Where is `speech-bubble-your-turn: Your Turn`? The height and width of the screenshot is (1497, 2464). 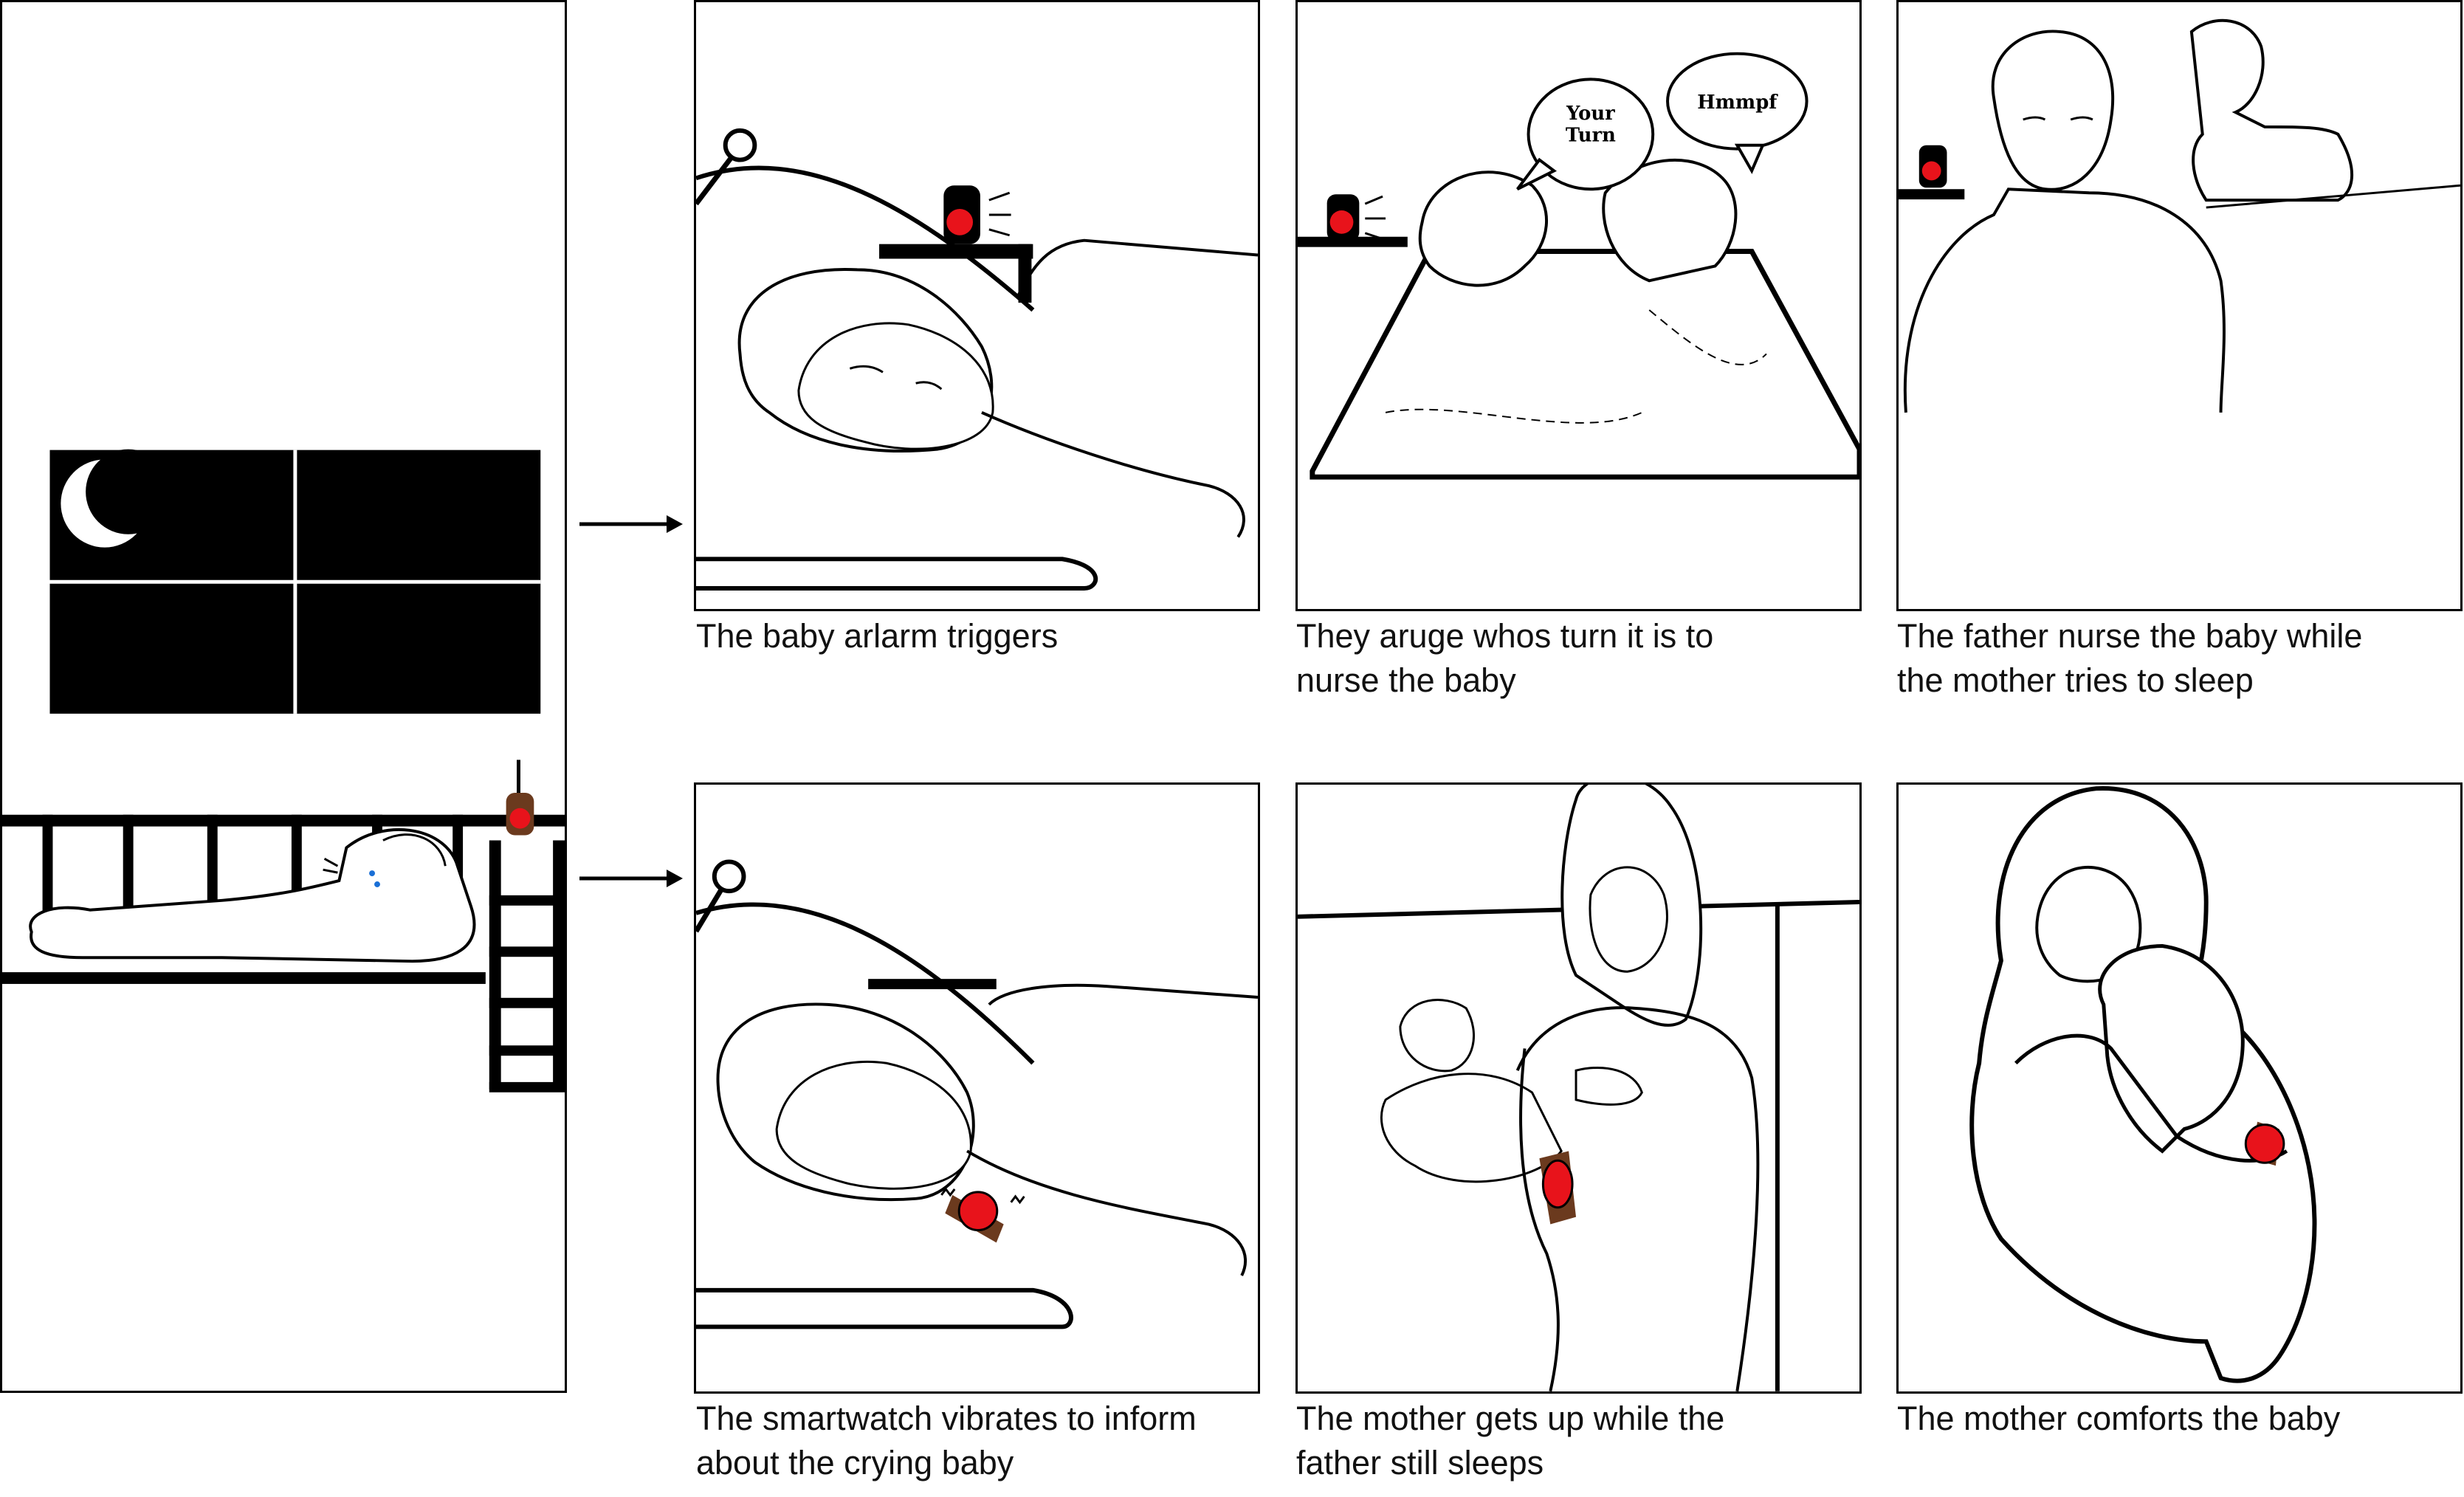 speech-bubble-your-turn: Your Turn is located at coordinates (1591, 125).